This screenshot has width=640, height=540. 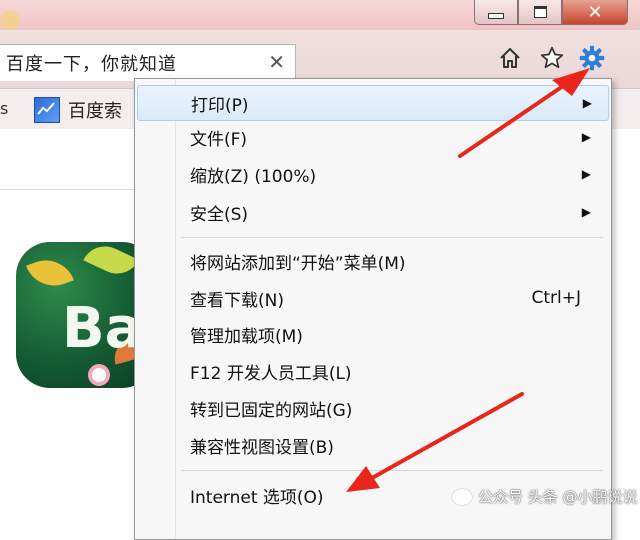 I want to click on close-icon: ✕, so click(x=595, y=12).